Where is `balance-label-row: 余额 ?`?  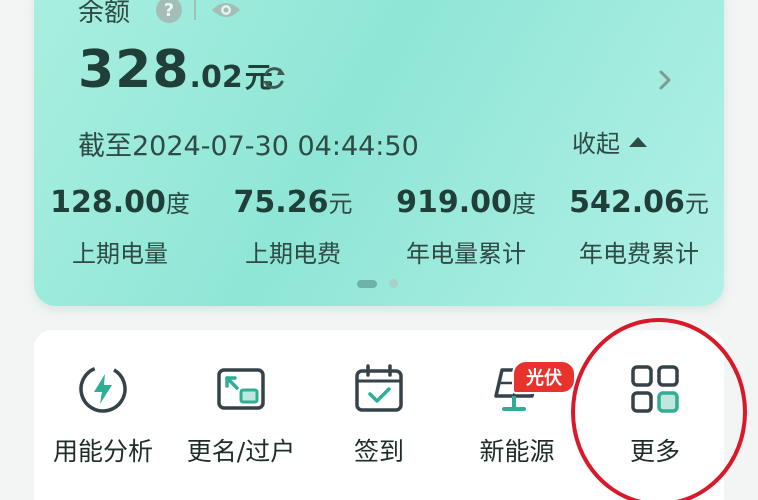
balance-label-row: 余额 ? is located at coordinates (160, 14).